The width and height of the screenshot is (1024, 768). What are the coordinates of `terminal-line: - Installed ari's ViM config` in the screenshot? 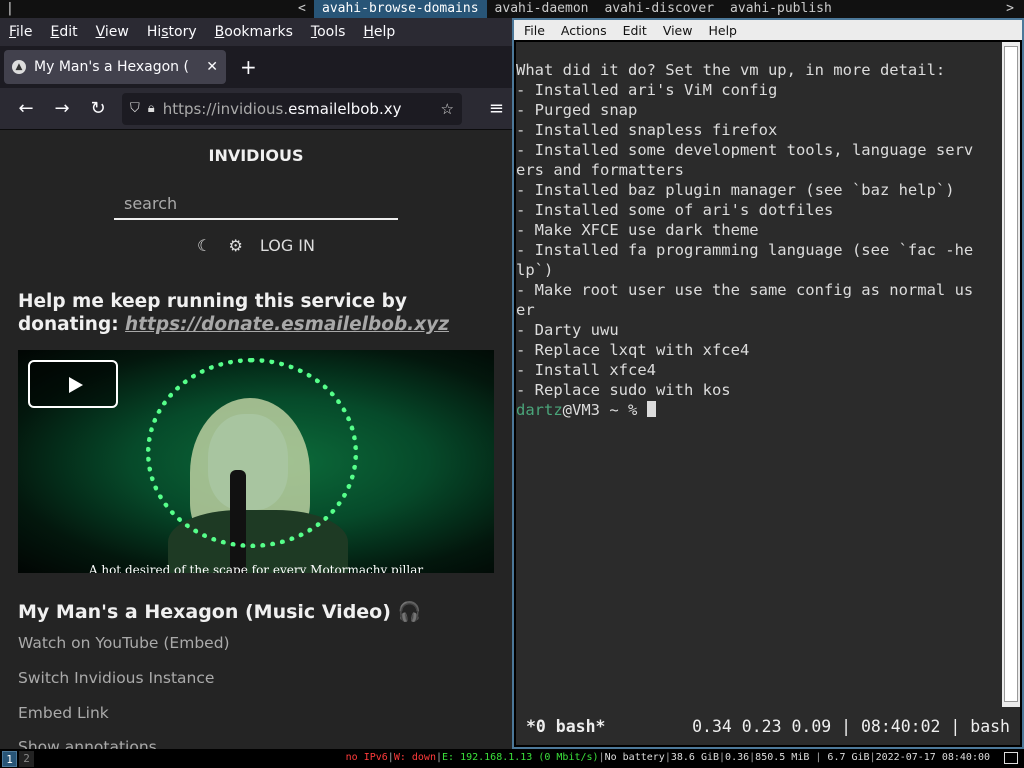 It's located at (647, 90).